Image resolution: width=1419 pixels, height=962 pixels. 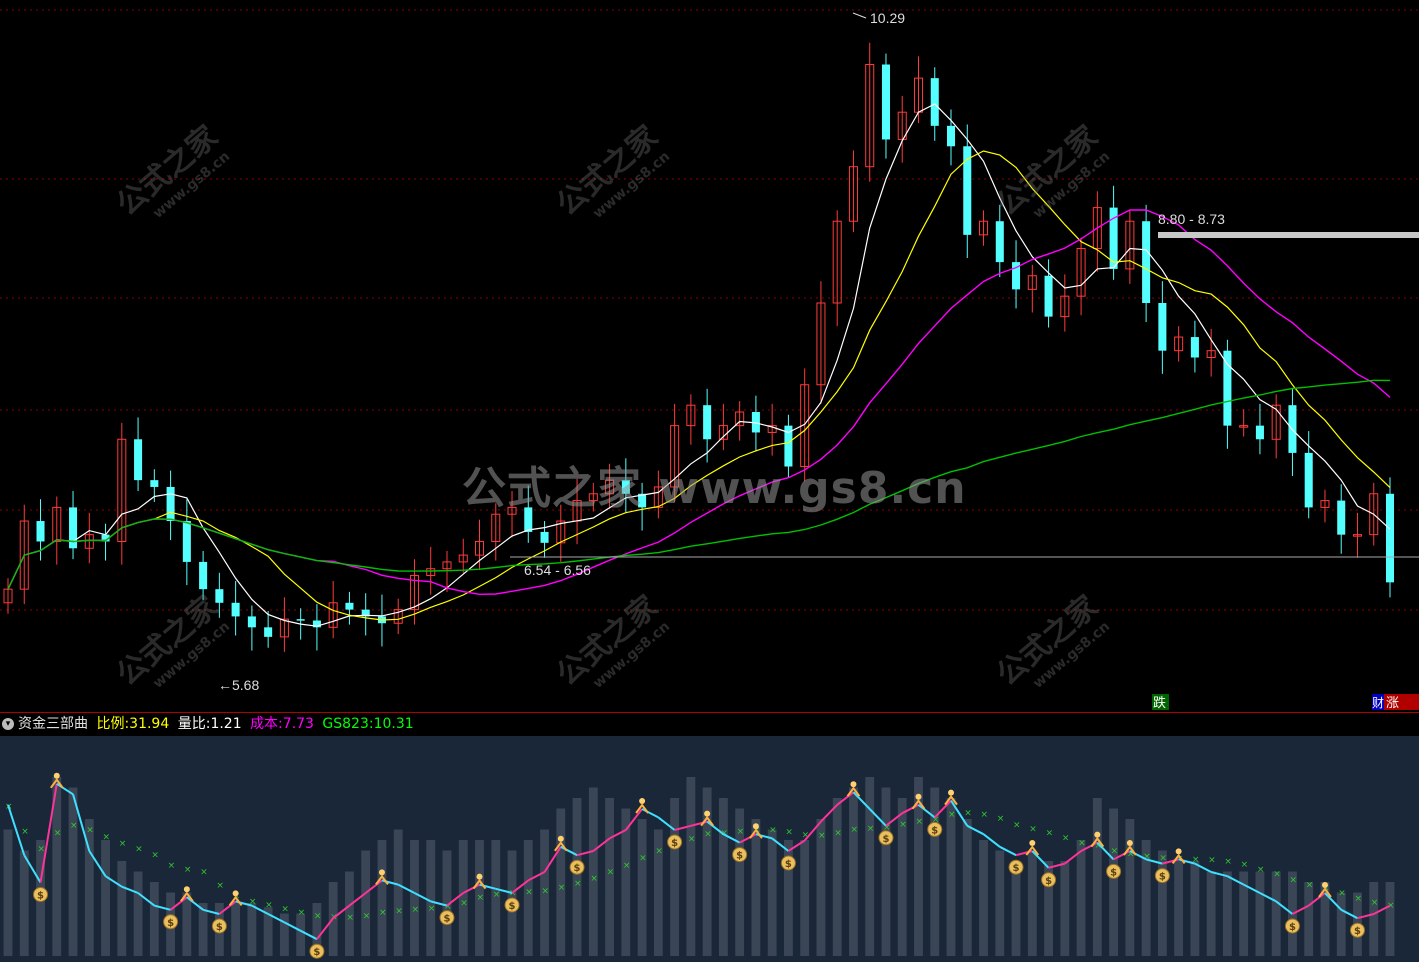 What do you see at coordinates (8, 724) in the screenshot?
I see `collapse-icon: ▾` at bounding box center [8, 724].